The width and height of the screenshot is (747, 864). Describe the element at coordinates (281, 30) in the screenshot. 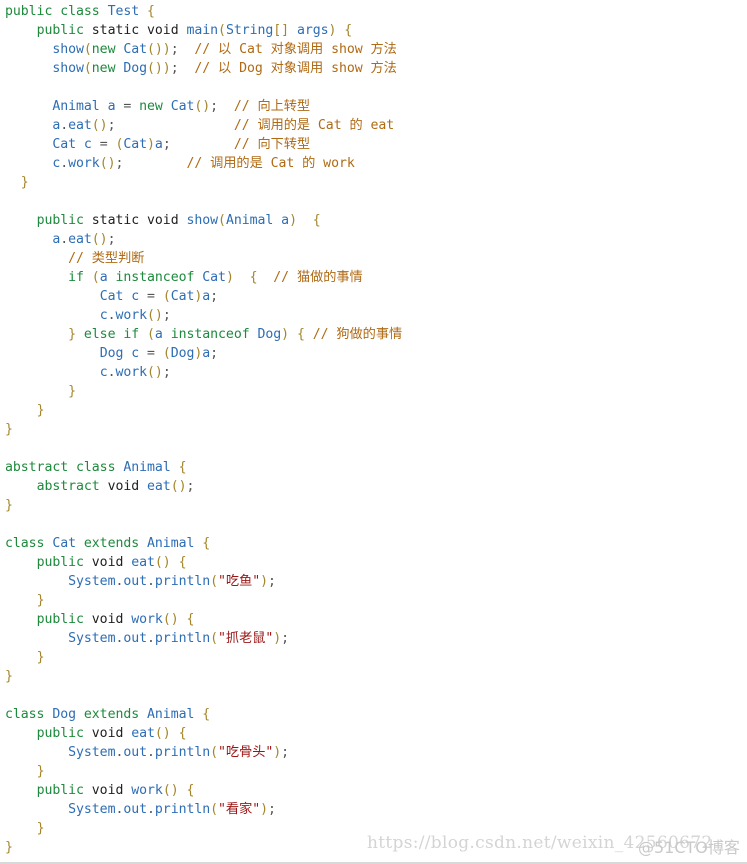

I see `punctuation-token: []` at that location.